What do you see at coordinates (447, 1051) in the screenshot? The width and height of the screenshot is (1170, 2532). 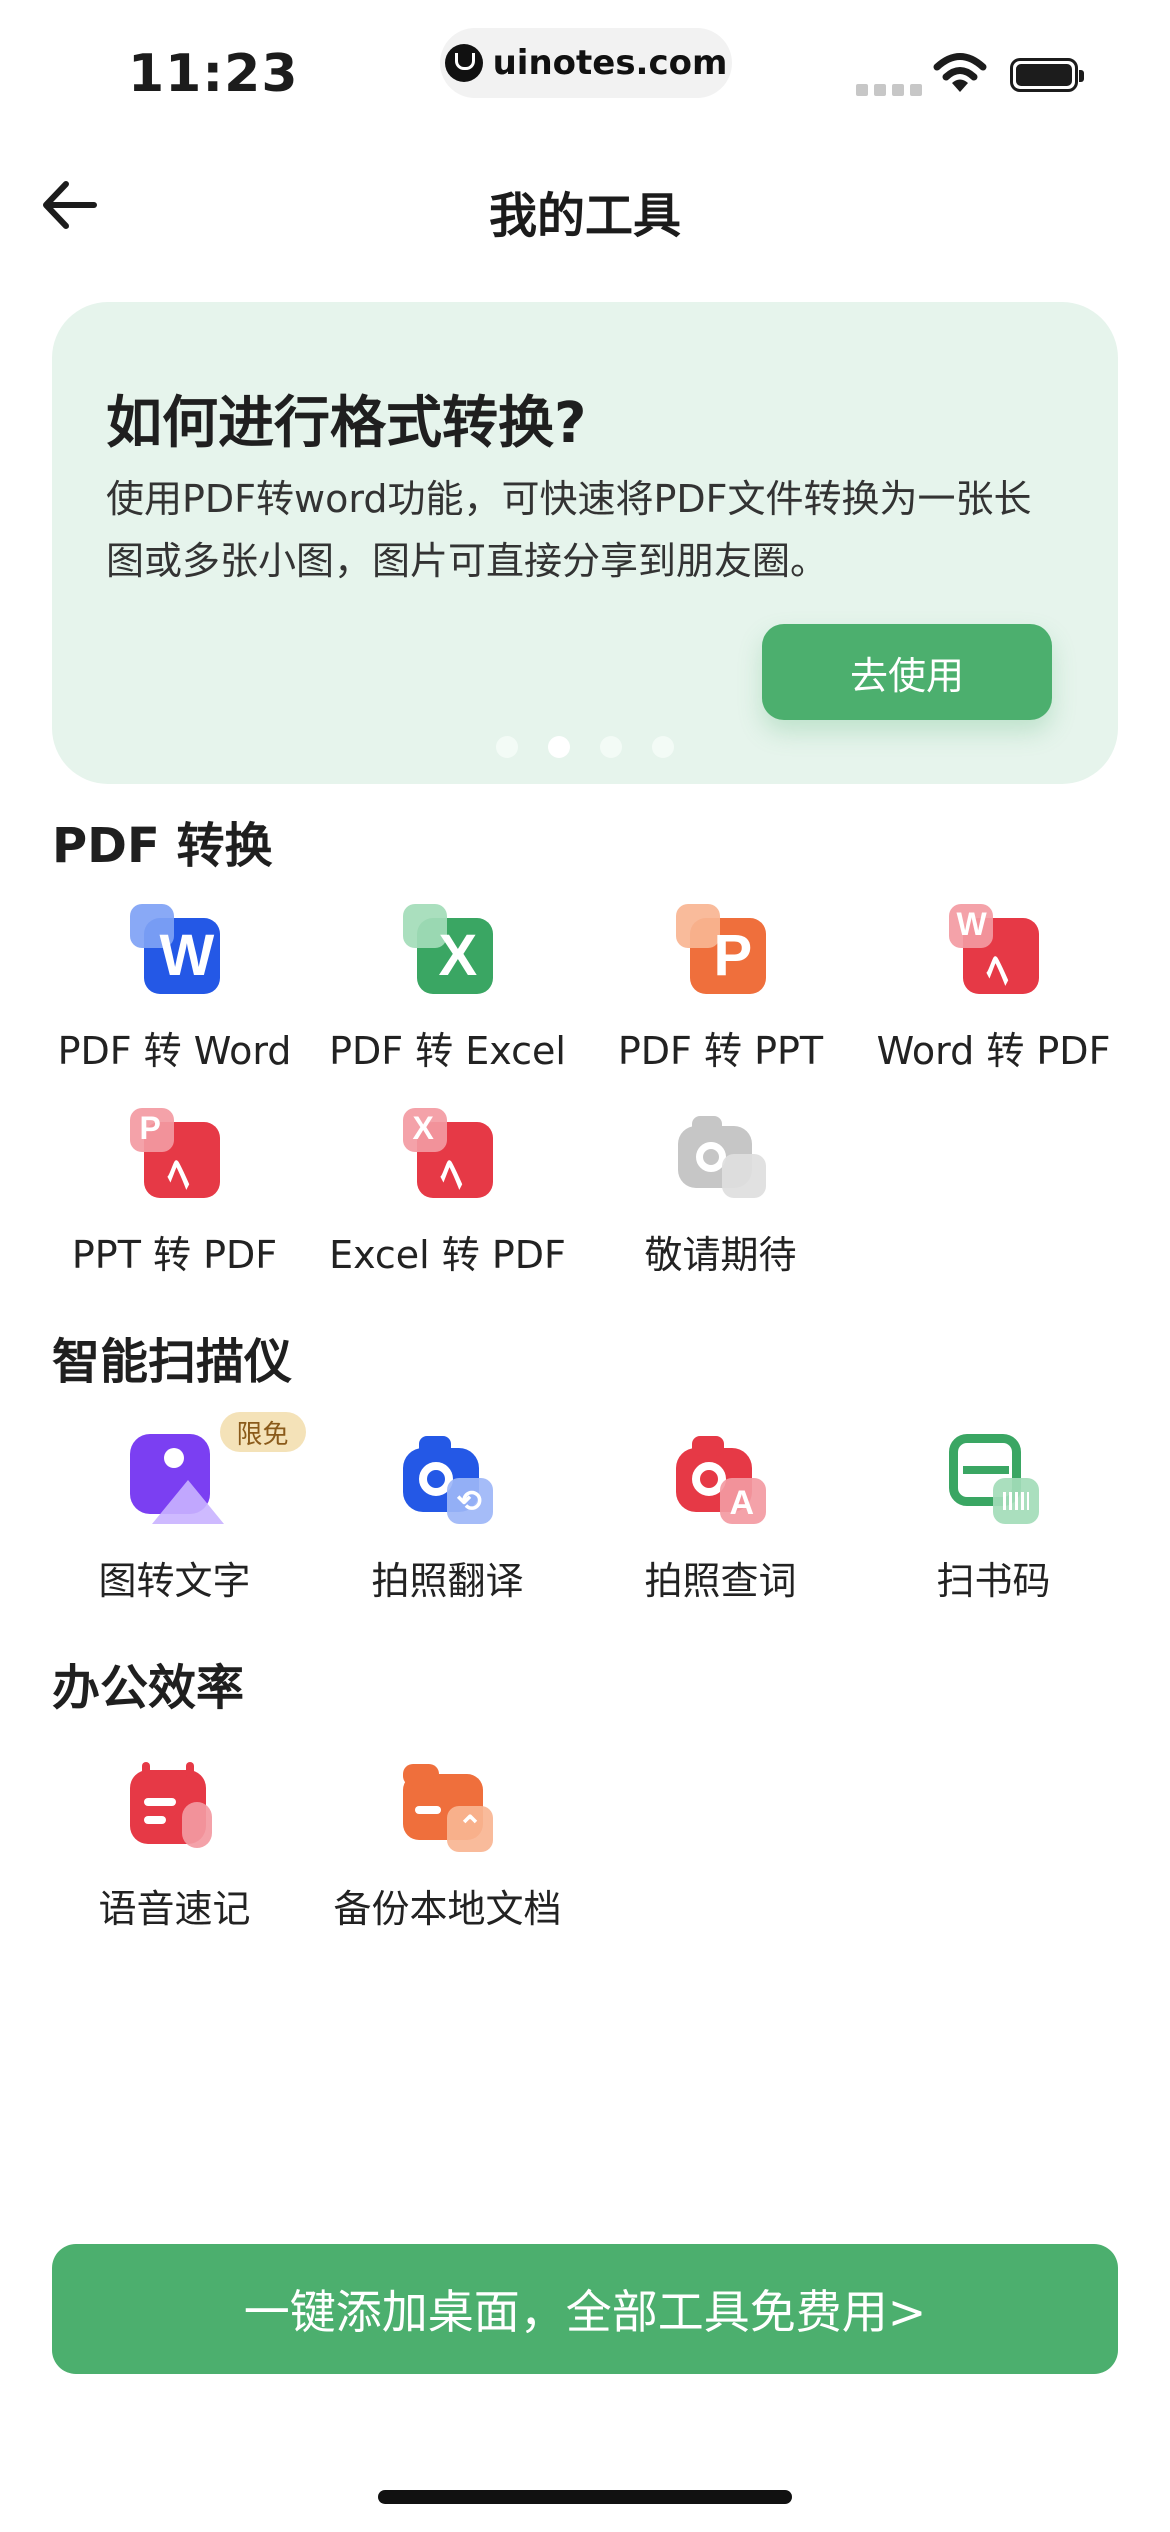 I see `tool-label: PDF 转 Excel` at bounding box center [447, 1051].